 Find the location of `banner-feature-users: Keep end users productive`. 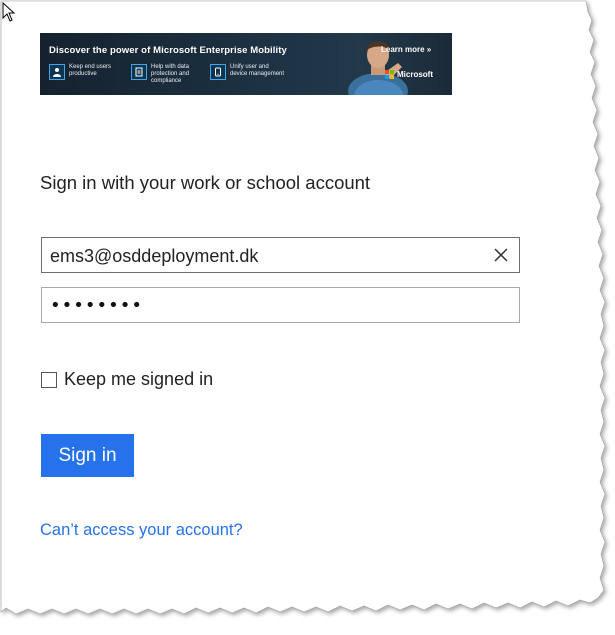

banner-feature-users: Keep end users productive is located at coordinates (87, 72).